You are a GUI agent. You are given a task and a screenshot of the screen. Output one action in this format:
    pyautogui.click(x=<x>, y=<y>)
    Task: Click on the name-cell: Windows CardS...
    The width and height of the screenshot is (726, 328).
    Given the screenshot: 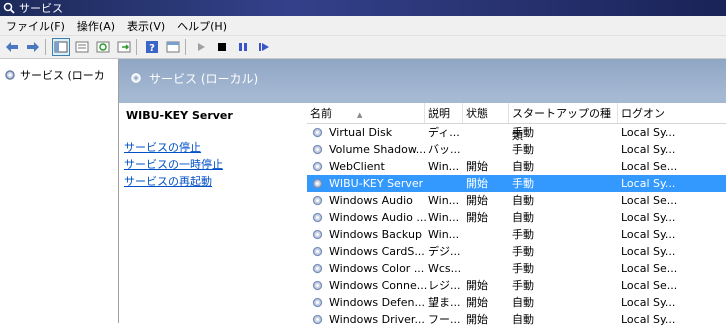 What is the action you would take?
    pyautogui.click(x=377, y=251)
    